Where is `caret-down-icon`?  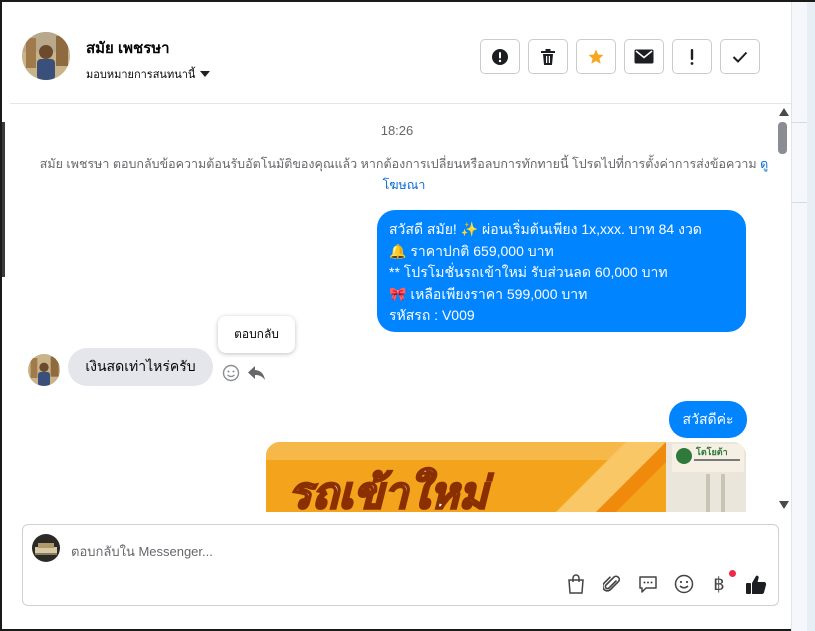 caret-down-icon is located at coordinates (205, 74).